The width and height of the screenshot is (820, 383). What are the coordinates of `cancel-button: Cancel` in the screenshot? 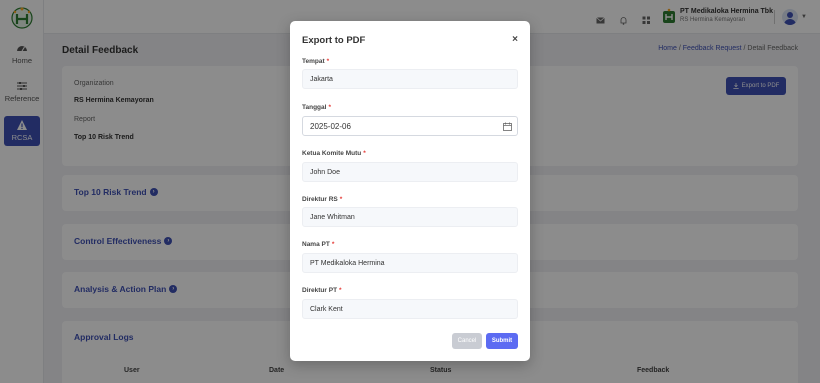 It's located at (467, 341).